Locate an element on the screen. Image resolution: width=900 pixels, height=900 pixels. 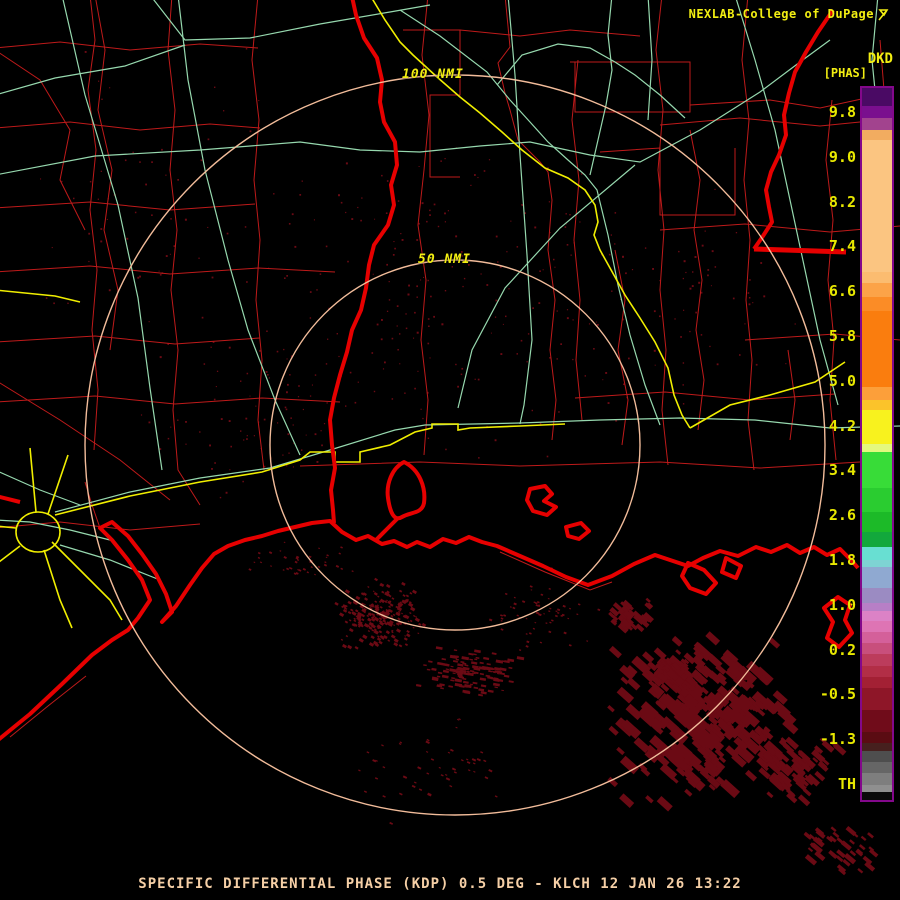
colorbar-tick-label: 0.2 is located at coordinates (842, 649).